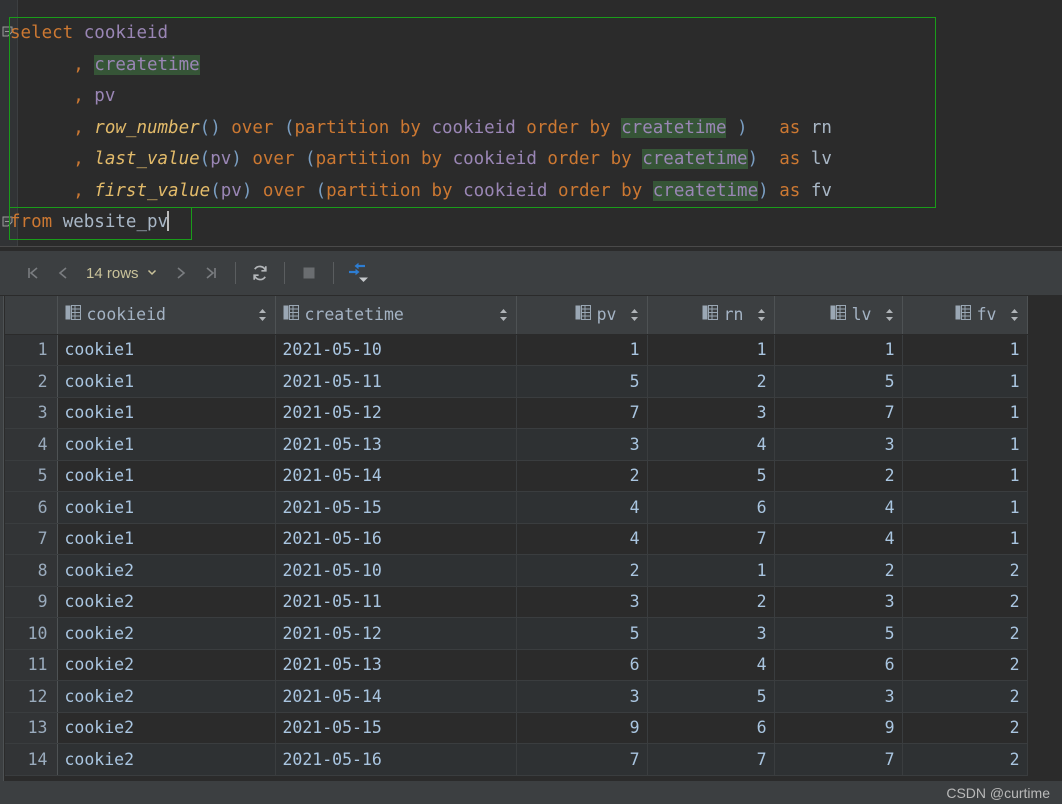 The image size is (1062, 804). I want to click on table-row: 4 cookie1 2021-05-13 3 4 3 1, so click(516, 444).